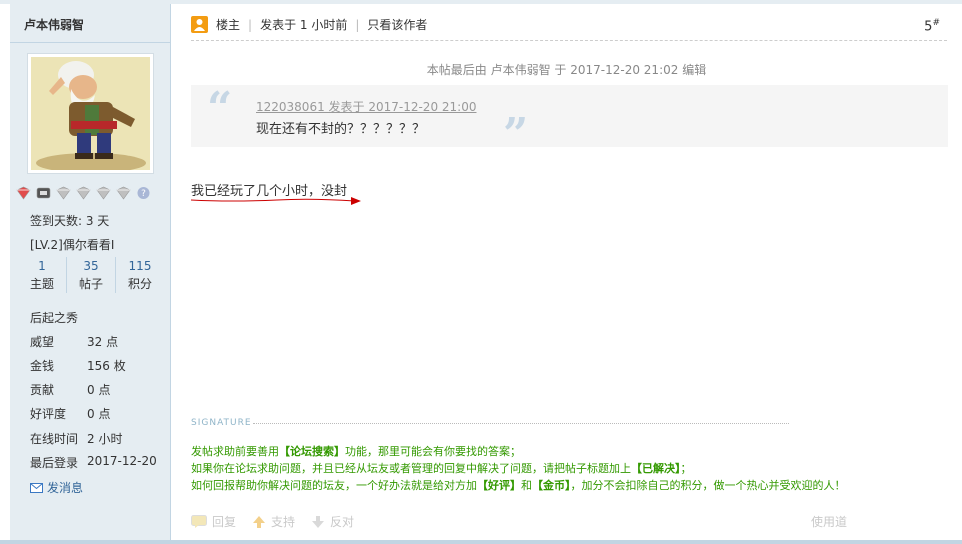  What do you see at coordinates (42, 366) in the screenshot?
I see `info-label: 金钱` at bounding box center [42, 366].